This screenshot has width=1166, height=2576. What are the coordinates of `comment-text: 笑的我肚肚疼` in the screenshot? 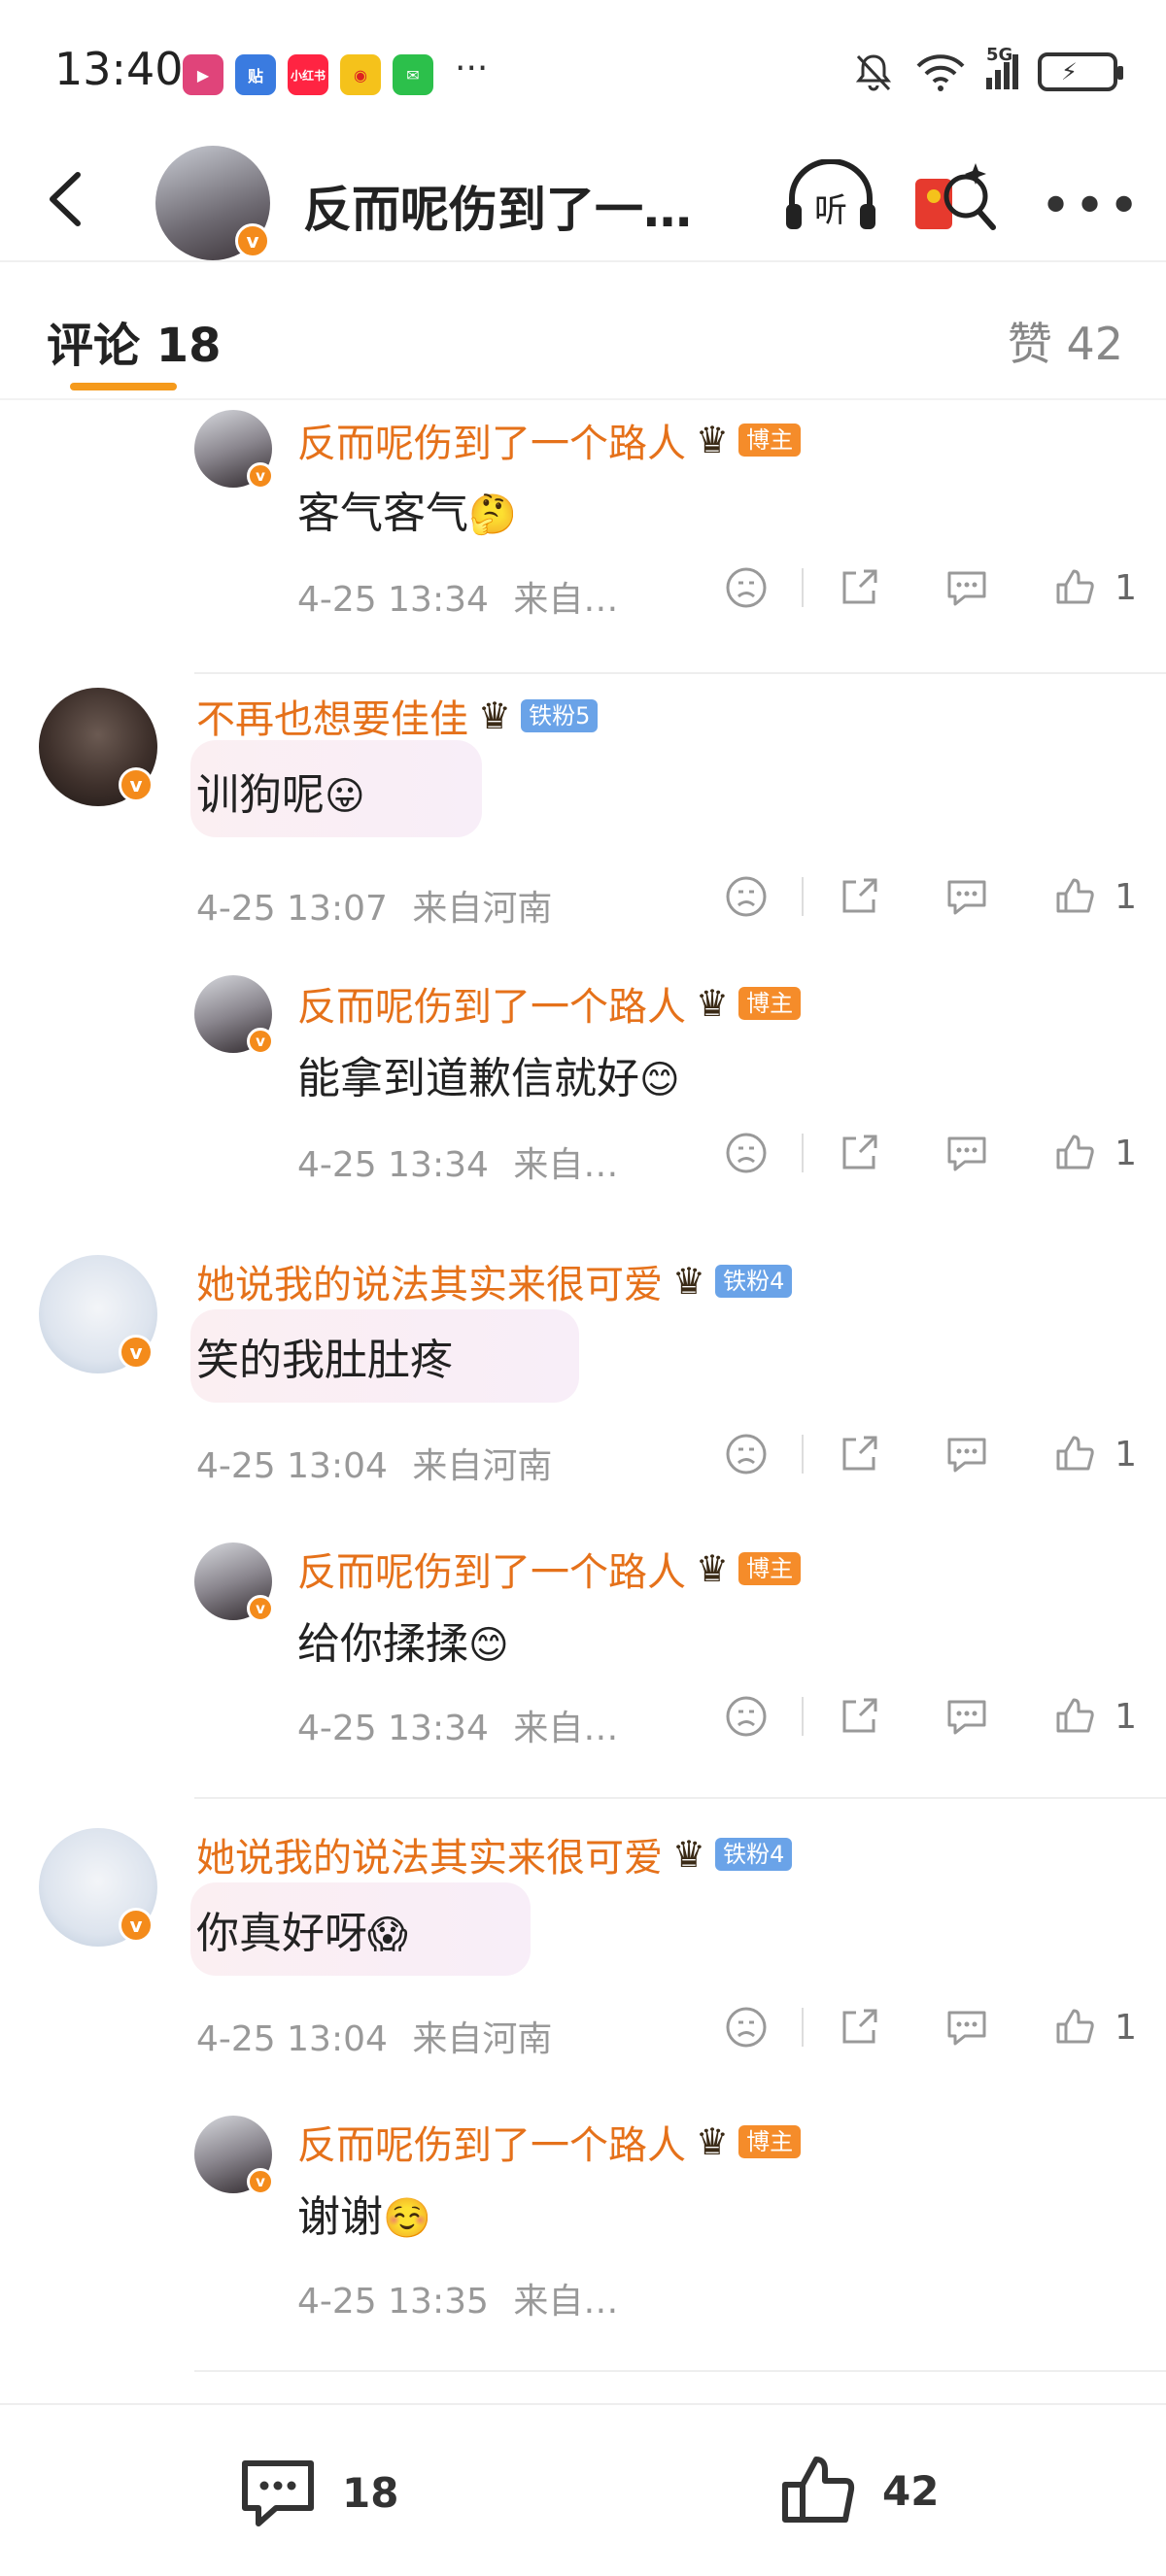 It's located at (324, 1356).